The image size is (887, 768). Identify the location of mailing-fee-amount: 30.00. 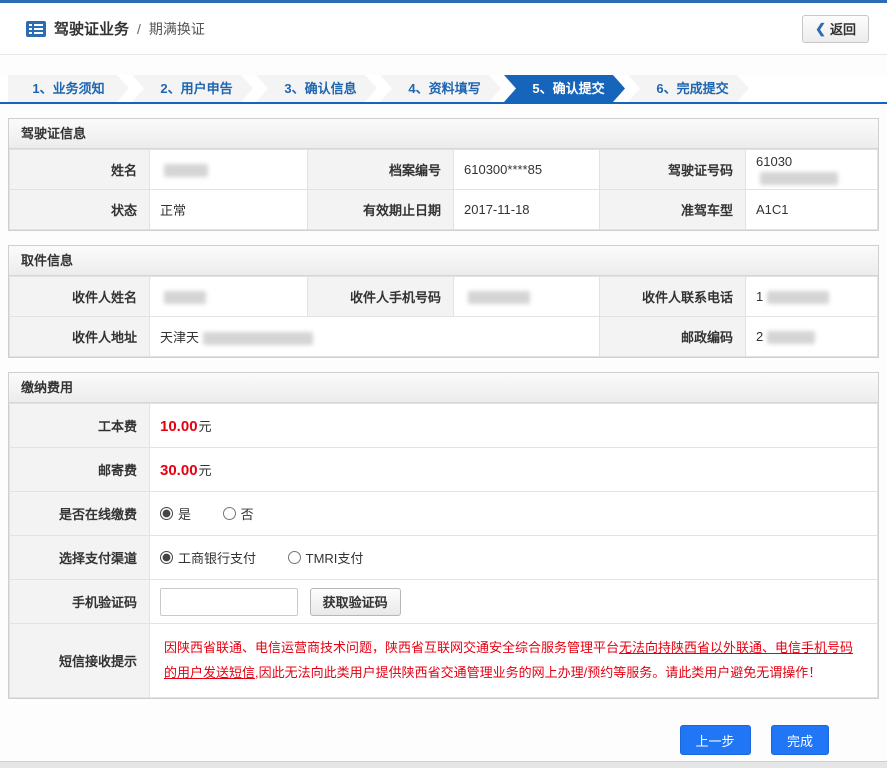
(179, 470).